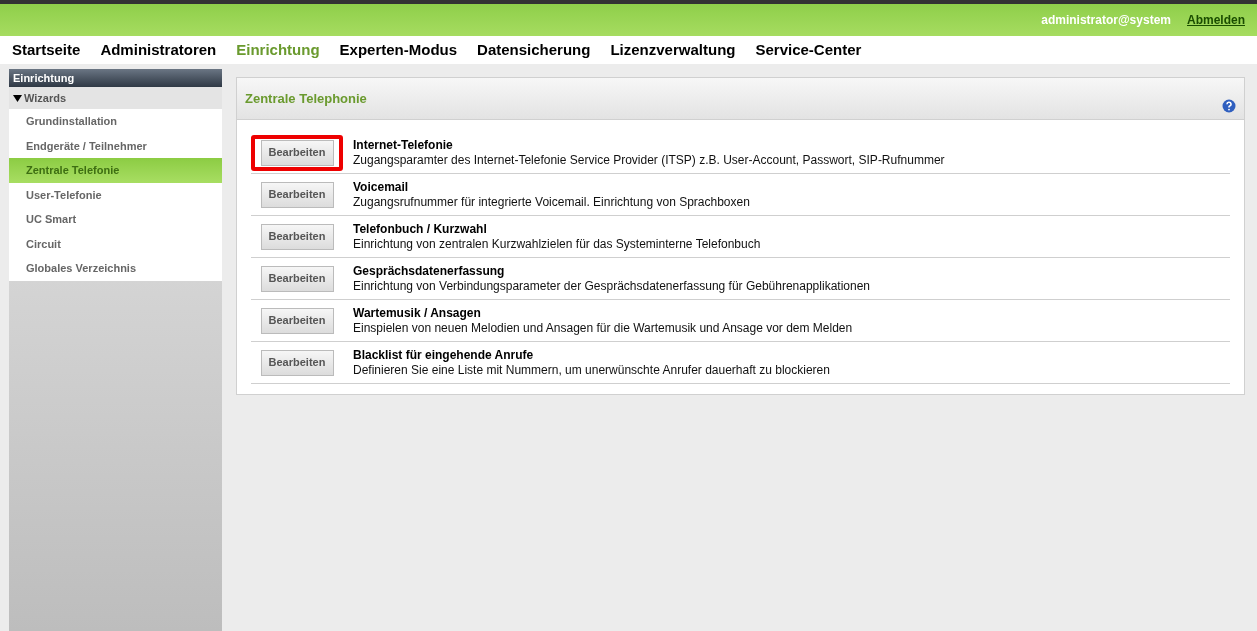  I want to click on entry-description: Einrichtung von zentralen Kurzwahlzielen für das Systeminterne Telefonbuch, so click(557, 244).